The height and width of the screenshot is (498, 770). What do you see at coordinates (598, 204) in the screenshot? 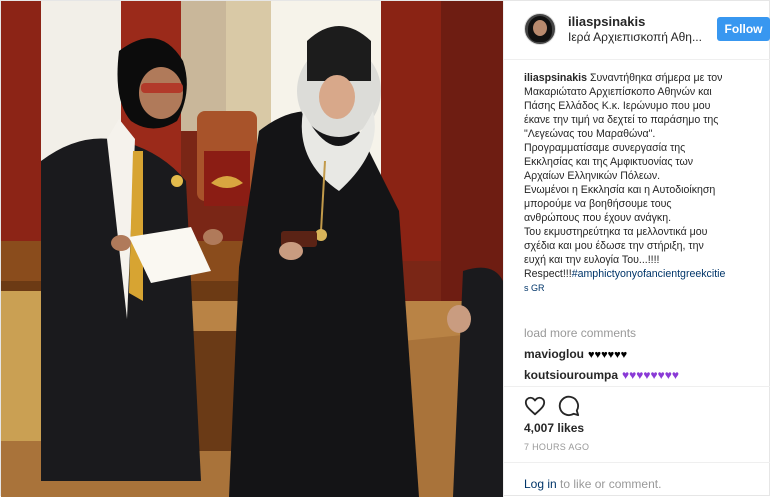
I see `caption-line: μπορούμε να βοηθήσουμε τους` at bounding box center [598, 204].